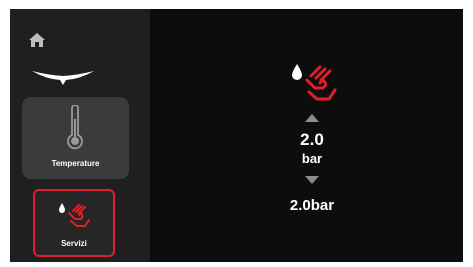 The image size is (473, 267). I want to click on brand-logo, so click(63, 78).